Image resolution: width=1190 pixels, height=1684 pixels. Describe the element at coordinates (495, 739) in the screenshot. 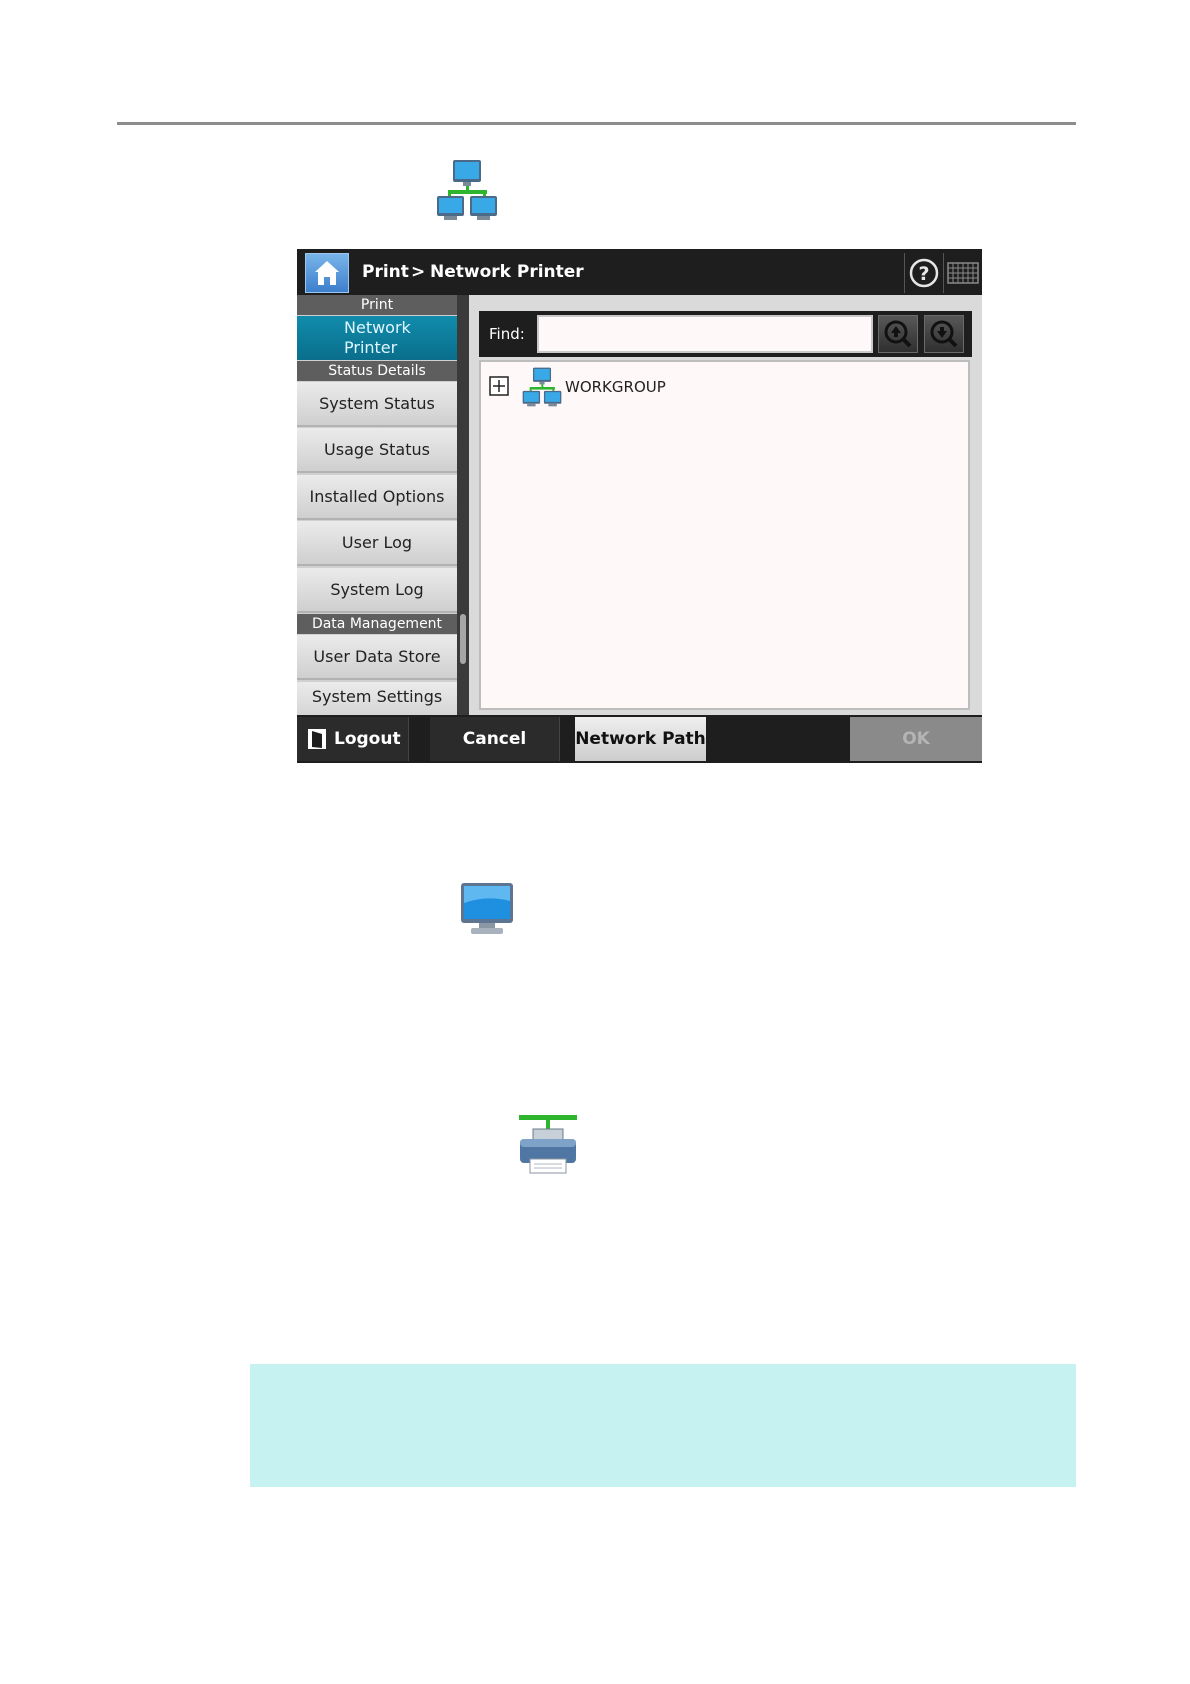

I see `cancel-button: Cancel` at that location.